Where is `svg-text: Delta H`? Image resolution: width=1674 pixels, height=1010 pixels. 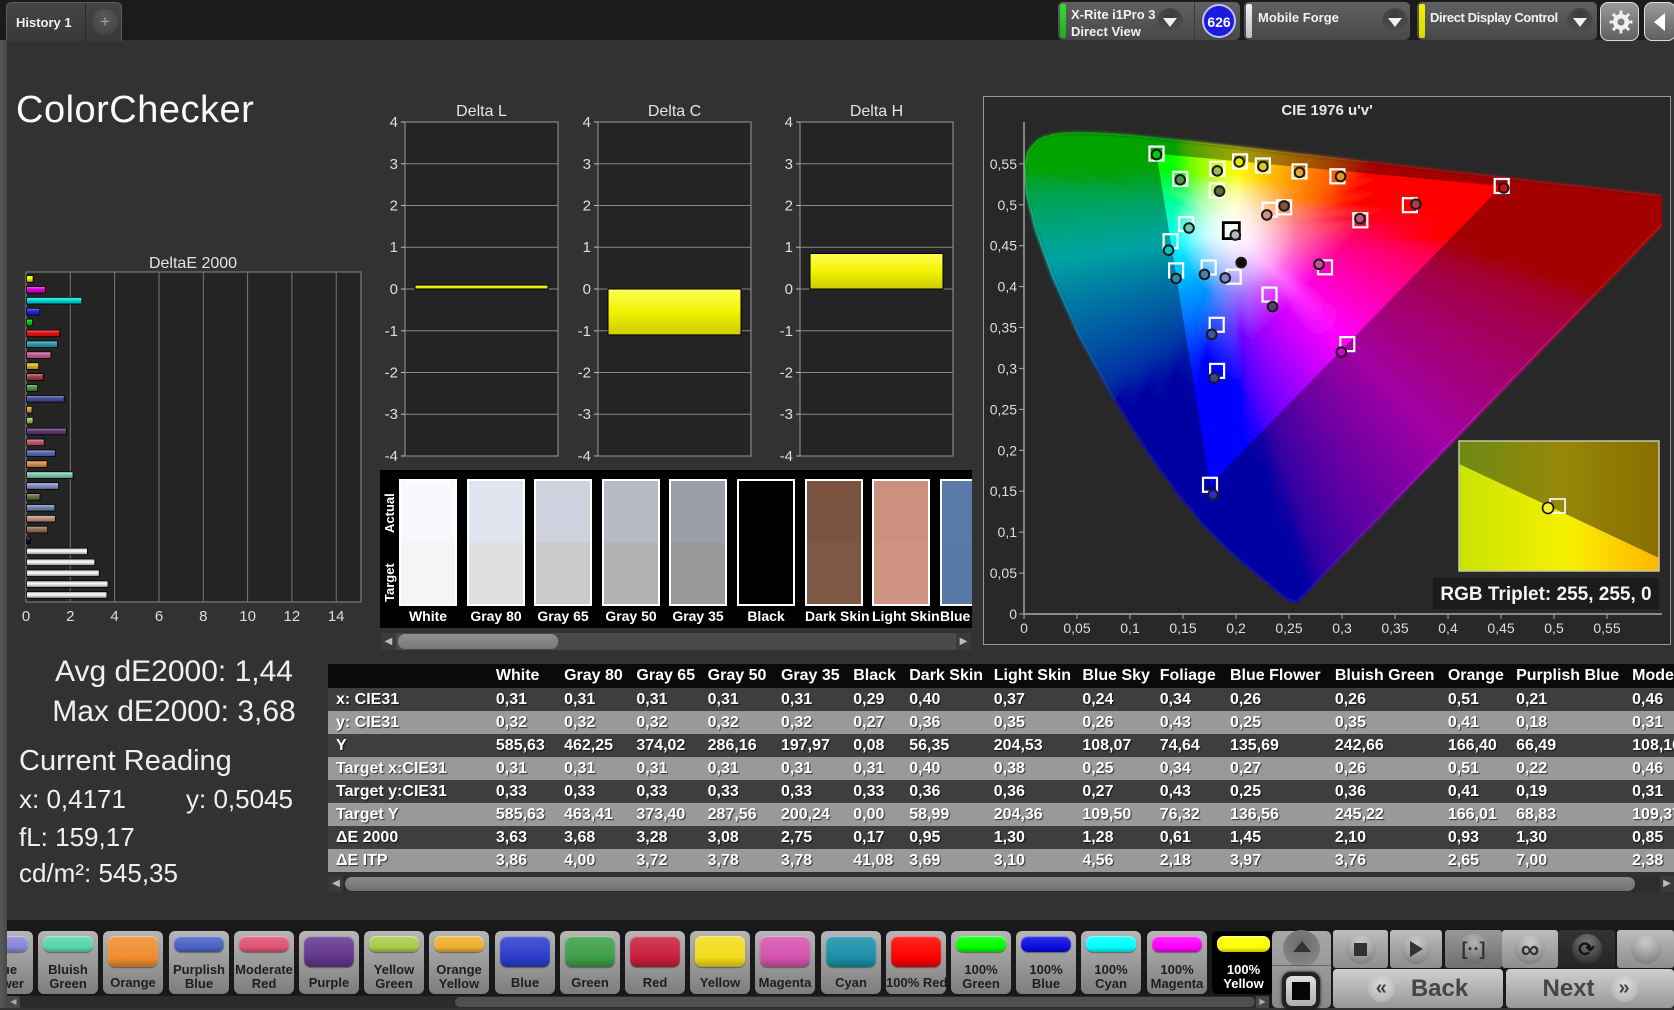
svg-text: Delta H is located at coordinates (876, 111).